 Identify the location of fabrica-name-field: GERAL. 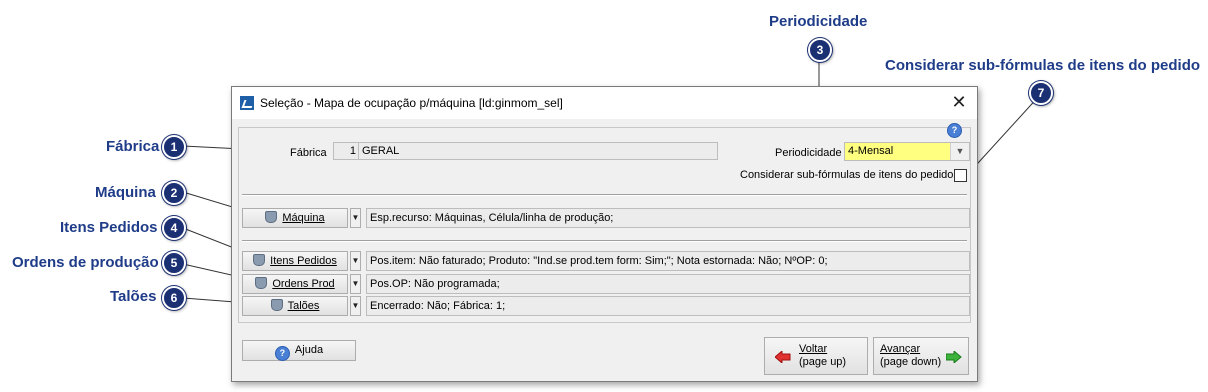
(538, 151).